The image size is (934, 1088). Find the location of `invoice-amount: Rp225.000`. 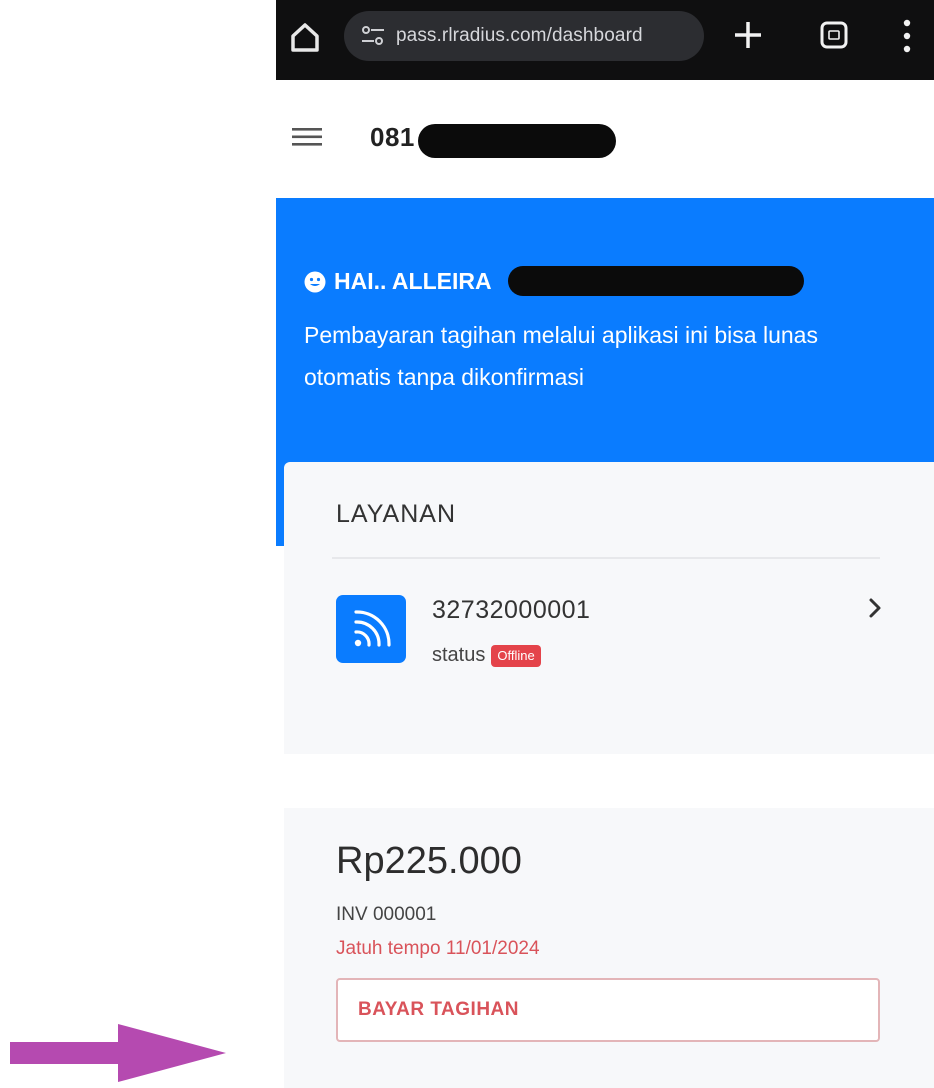

invoice-amount: Rp225.000 is located at coordinates (429, 861).